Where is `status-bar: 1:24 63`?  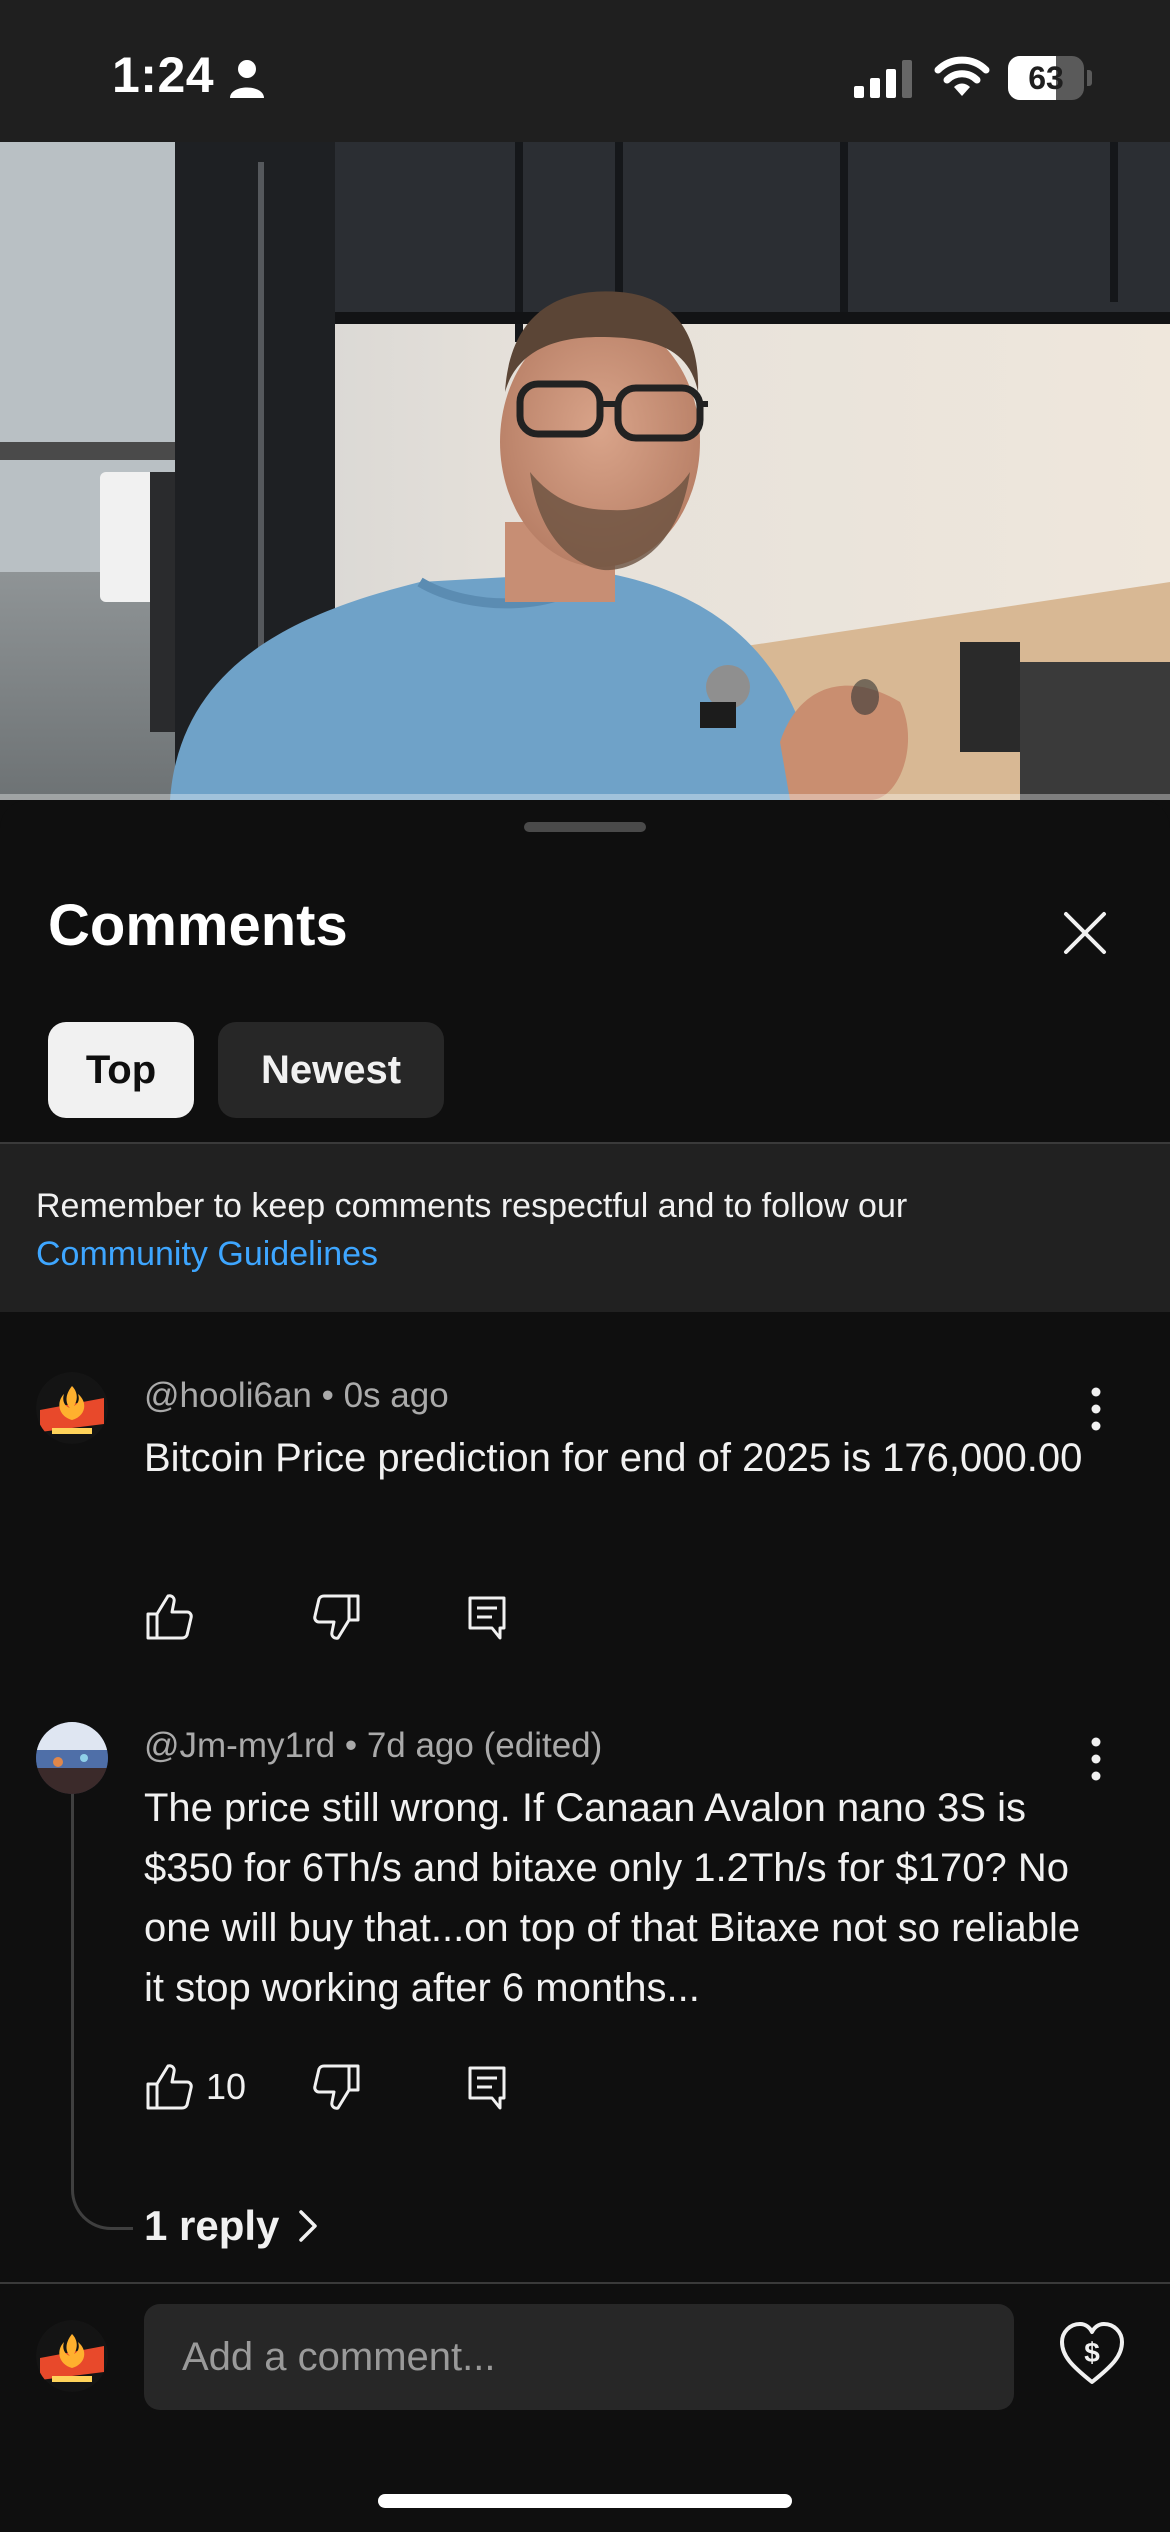
status-bar: 1:24 63 is located at coordinates (585, 71).